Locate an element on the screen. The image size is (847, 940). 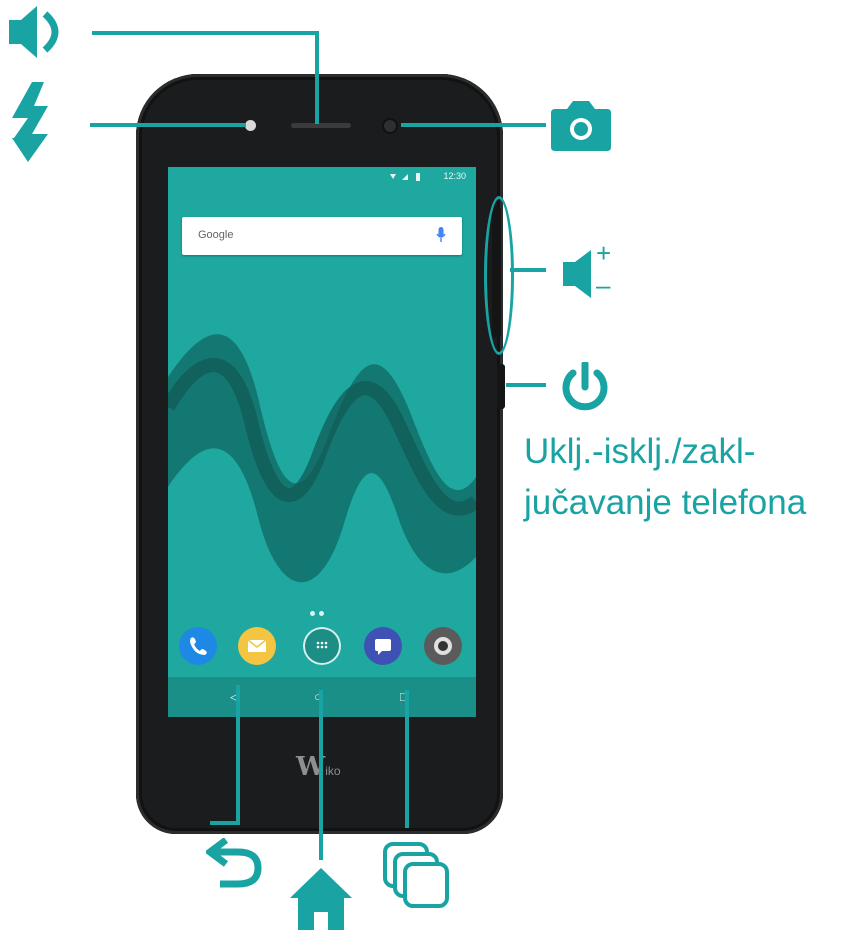
volume-icon is located at coordinates (577, 274).